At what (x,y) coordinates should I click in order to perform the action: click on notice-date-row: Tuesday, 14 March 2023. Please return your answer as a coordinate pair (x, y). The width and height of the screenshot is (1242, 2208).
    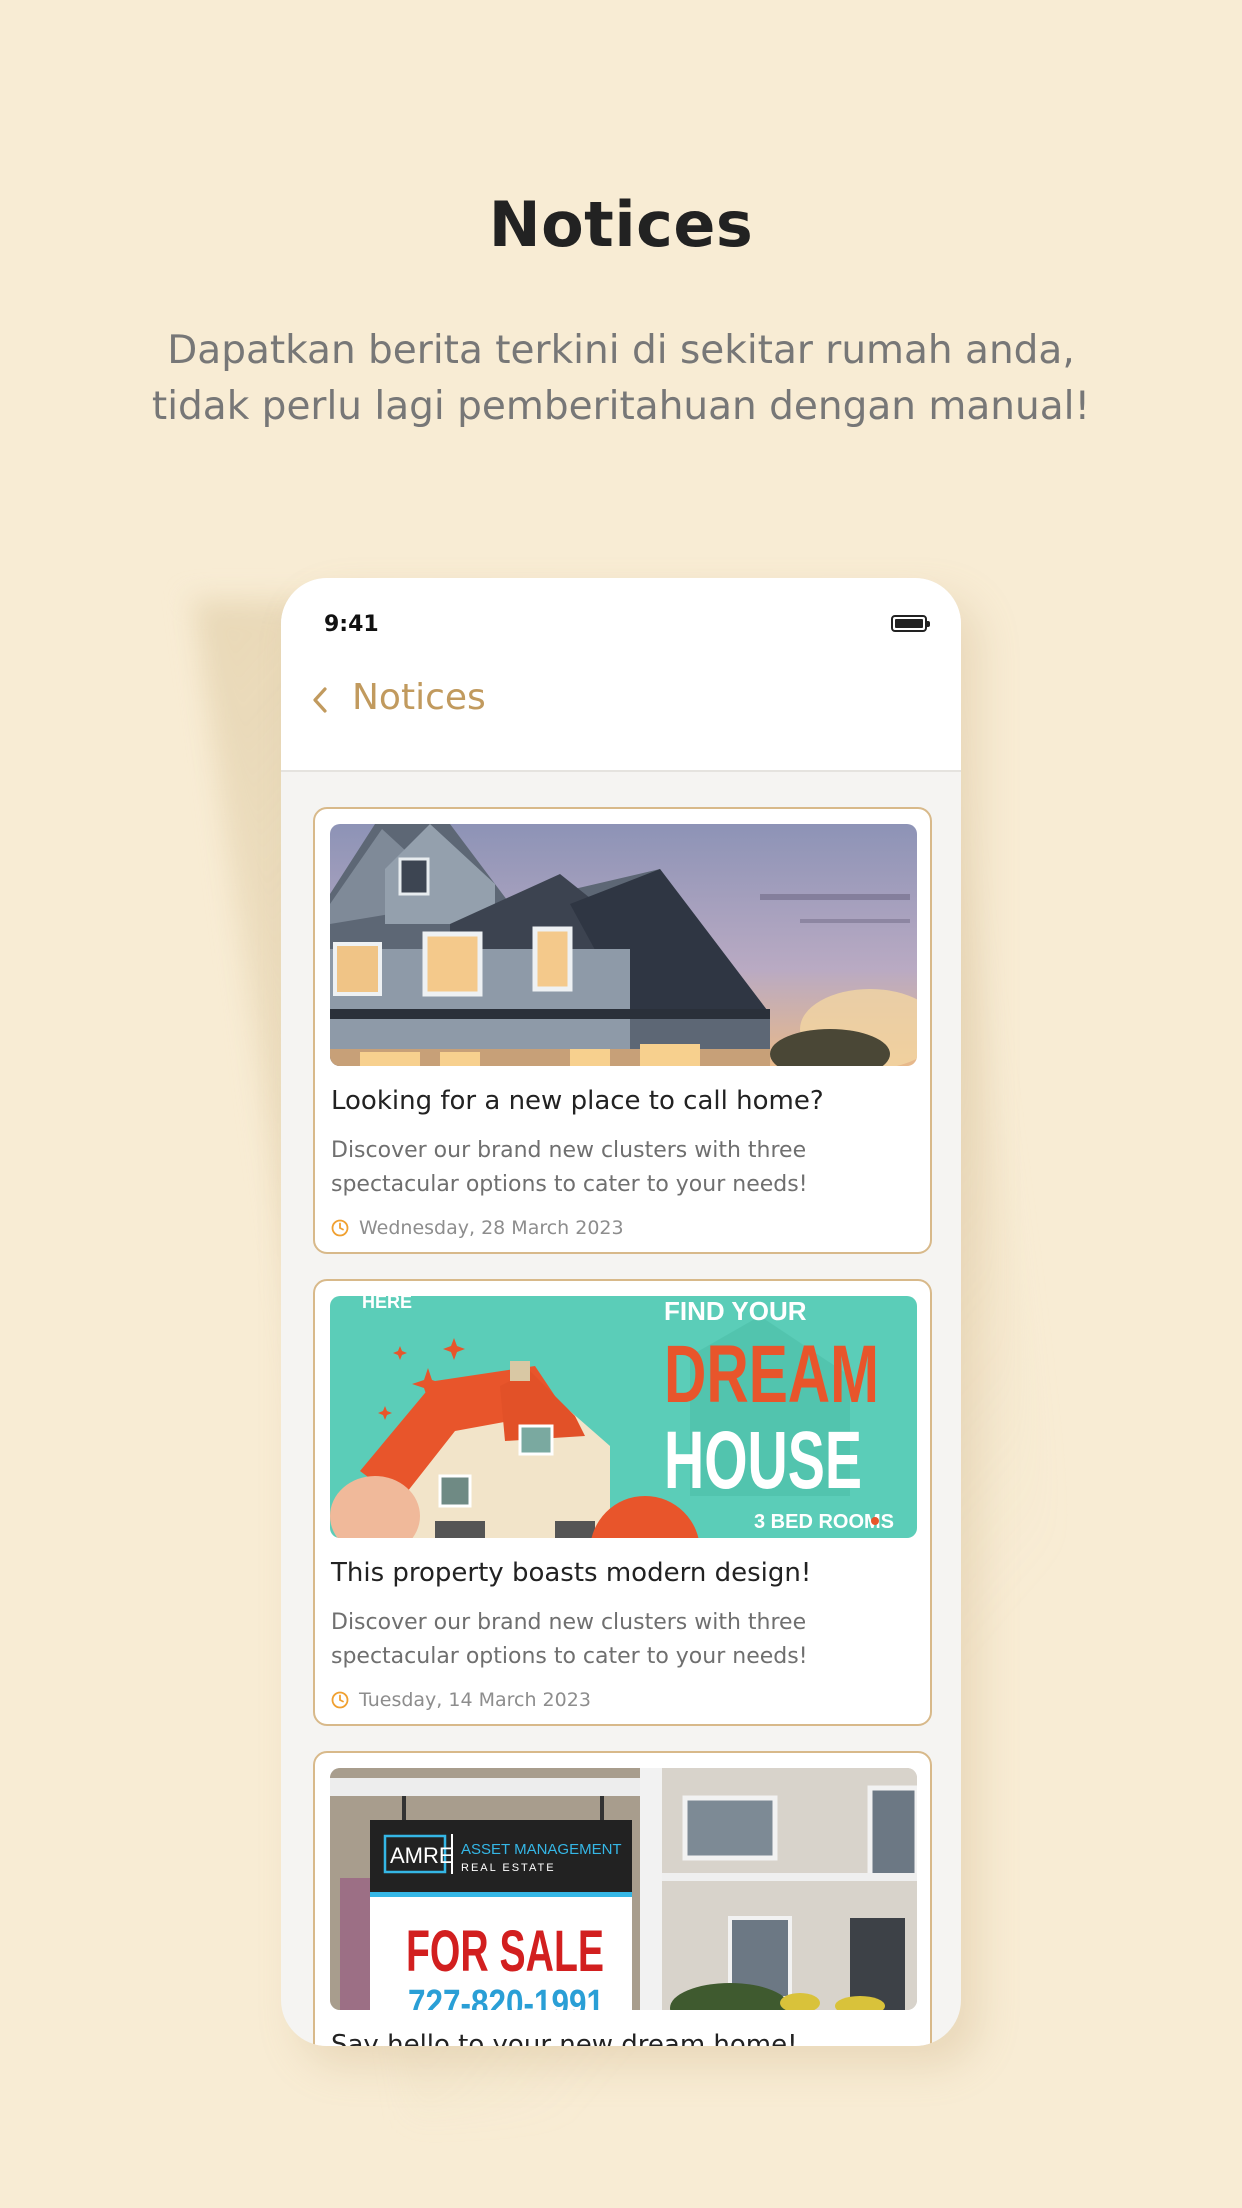
    Looking at the image, I should click on (461, 1700).